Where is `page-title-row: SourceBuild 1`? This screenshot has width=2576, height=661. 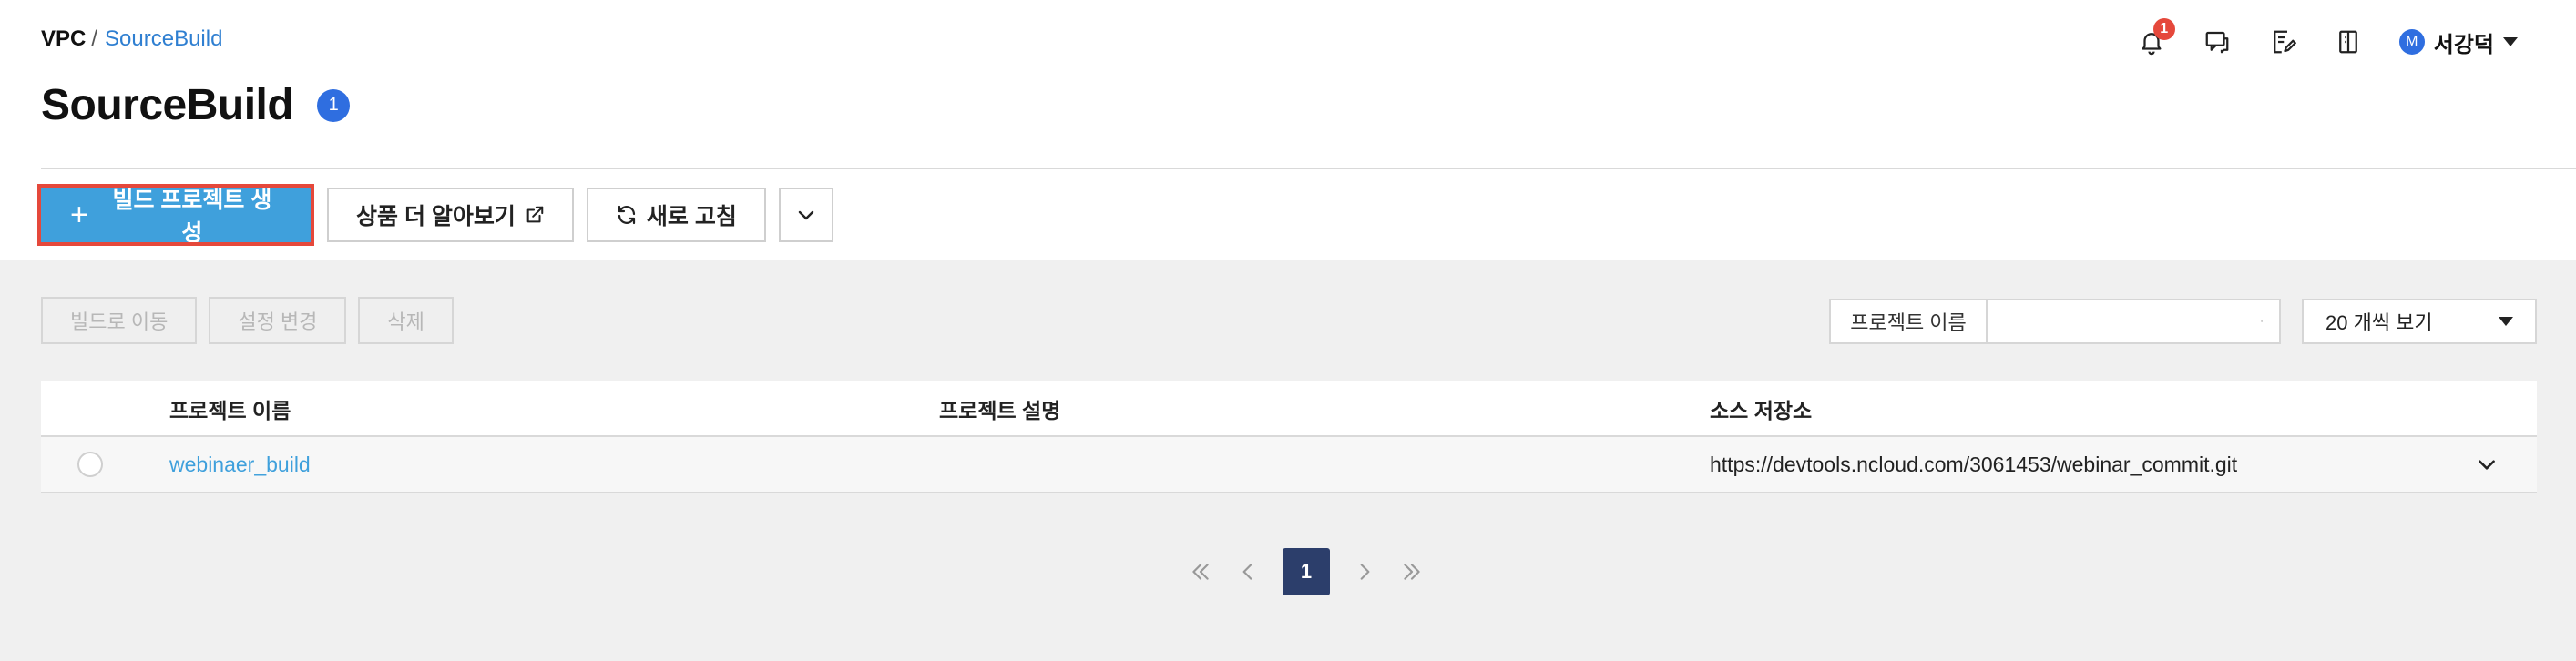
page-title-row: SourceBuild 1 is located at coordinates (196, 105).